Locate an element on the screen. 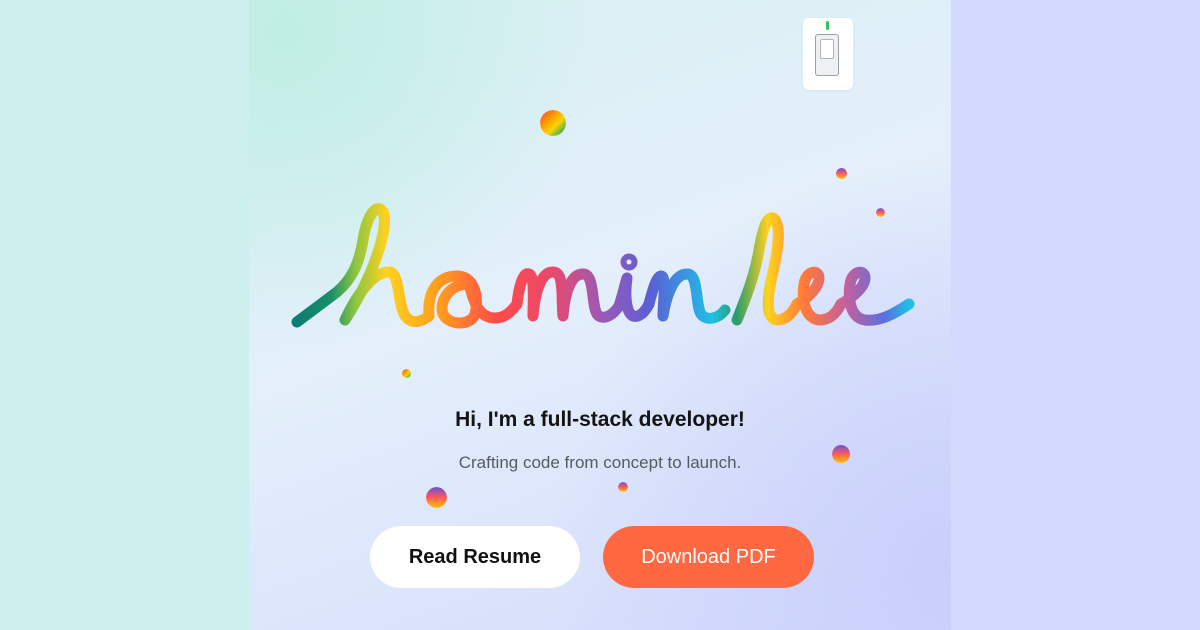 The height and width of the screenshot is (630, 1200). switch-indicator-light is located at coordinates (827, 25).